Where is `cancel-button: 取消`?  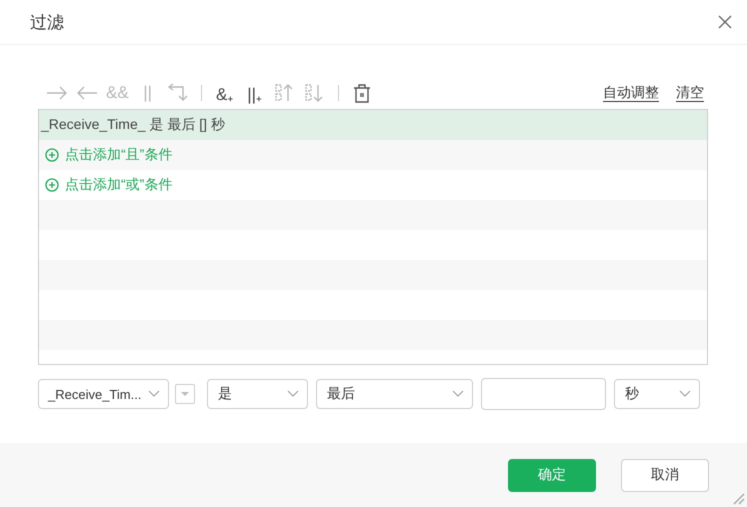
cancel-button: 取消 is located at coordinates (665, 475).